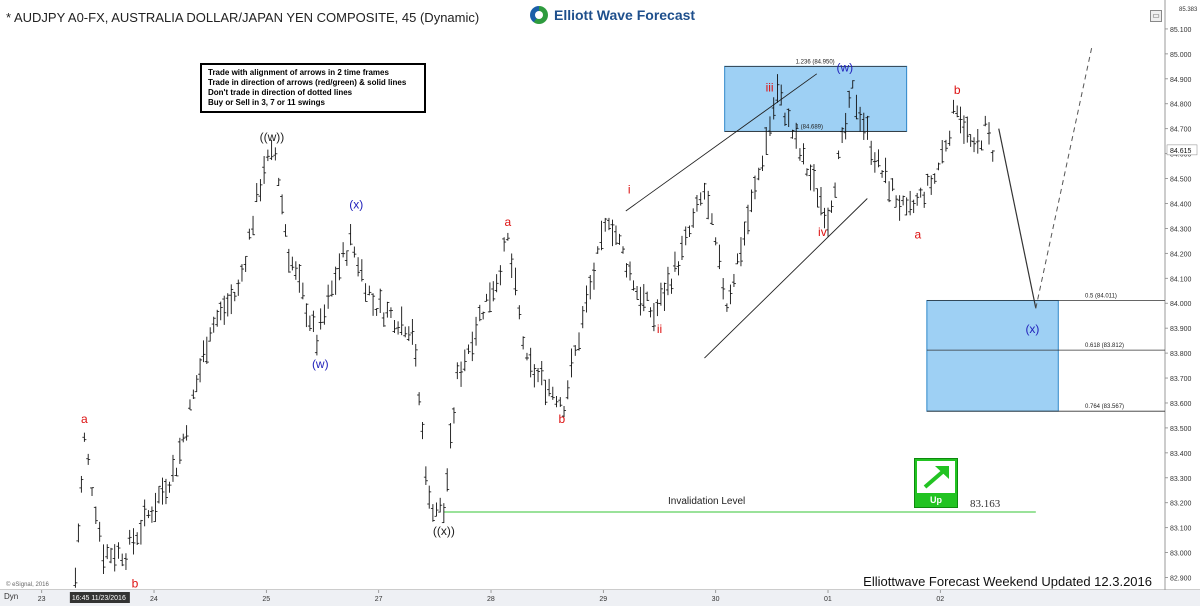 This screenshot has width=1200, height=606. Describe the element at coordinates (809, 127) in the screenshot. I see `fib-level-label: 1 (84.689)` at that location.